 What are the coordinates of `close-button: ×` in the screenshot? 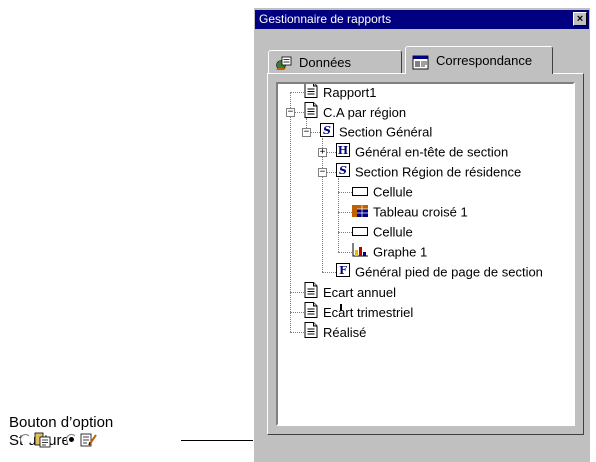 It's located at (580, 19).